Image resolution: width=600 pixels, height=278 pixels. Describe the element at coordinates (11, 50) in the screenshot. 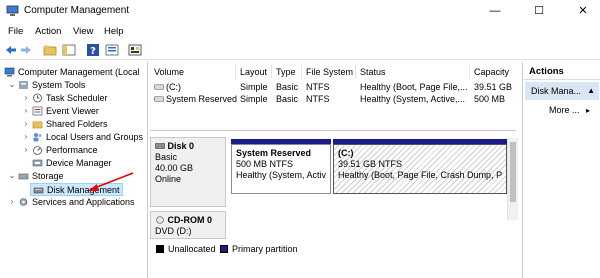

I see `back-arrow-icon` at that location.